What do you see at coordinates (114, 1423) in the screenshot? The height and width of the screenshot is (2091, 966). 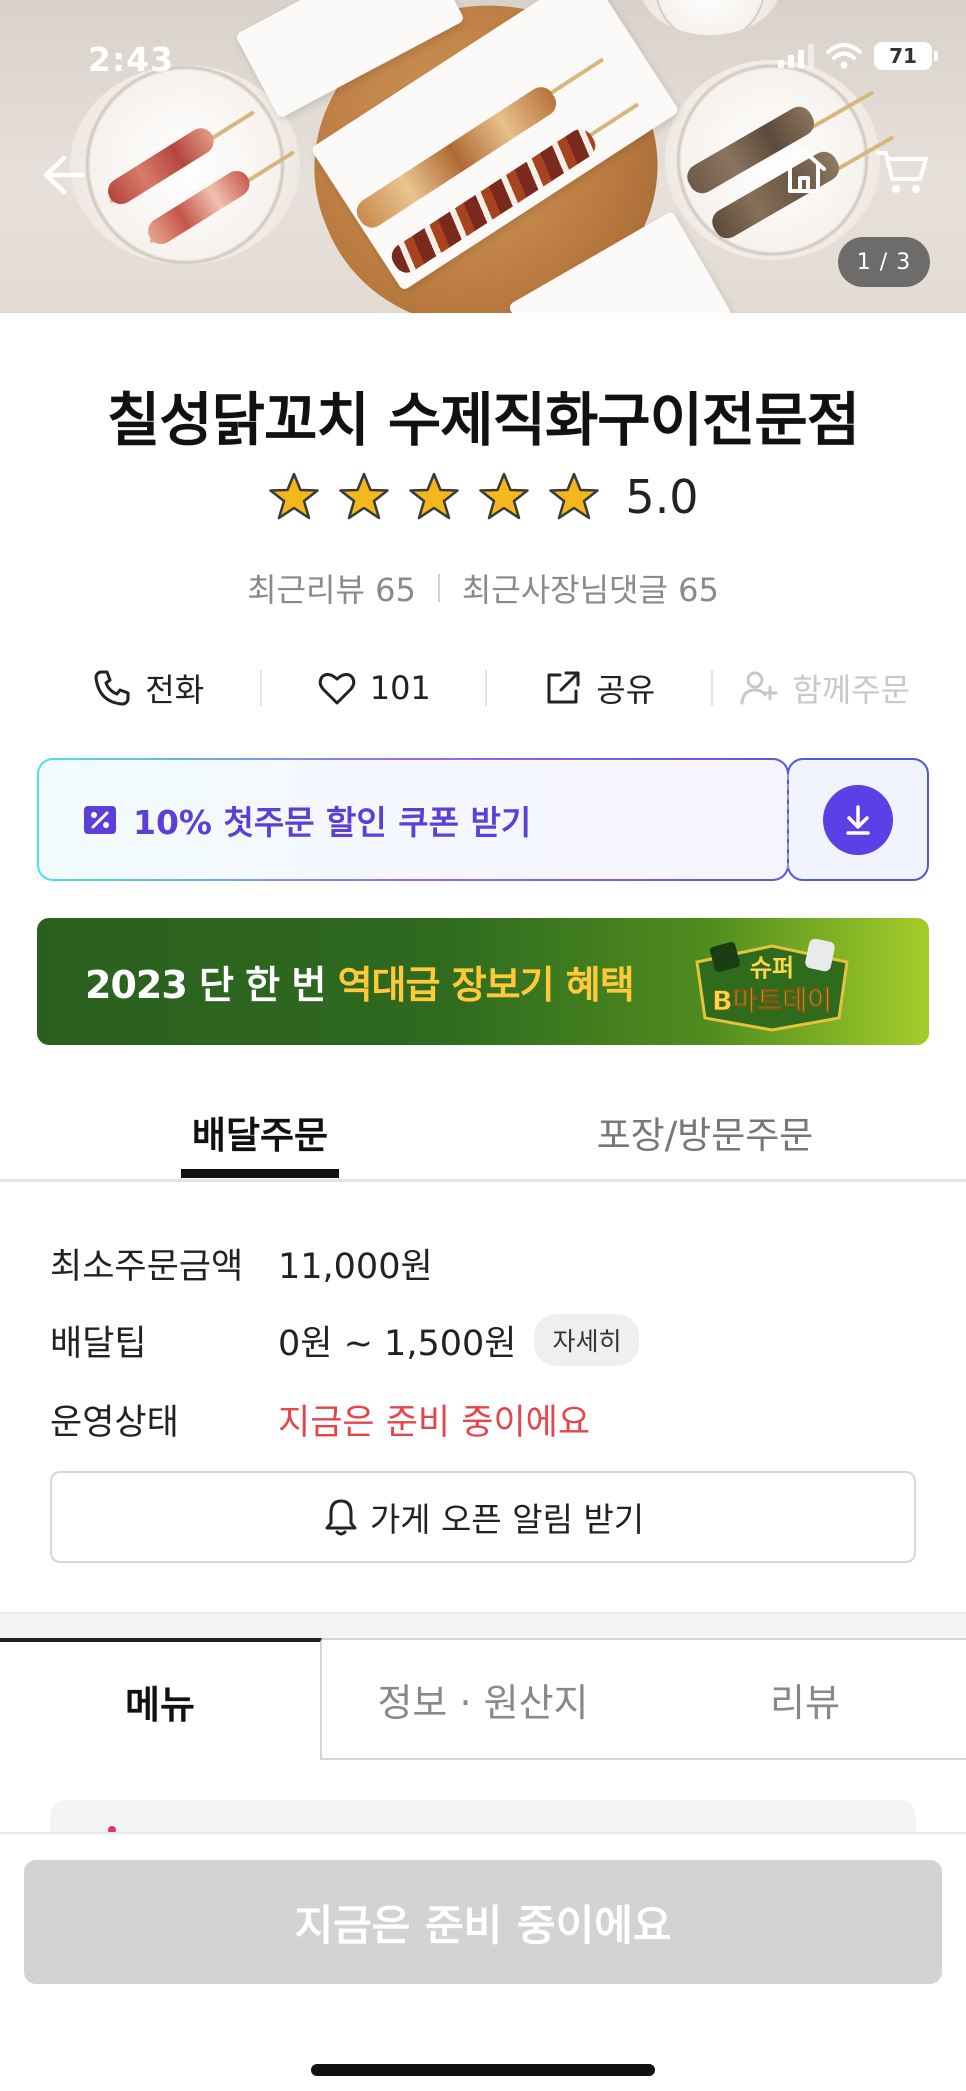 I see `store-status-label: 운영상태` at bounding box center [114, 1423].